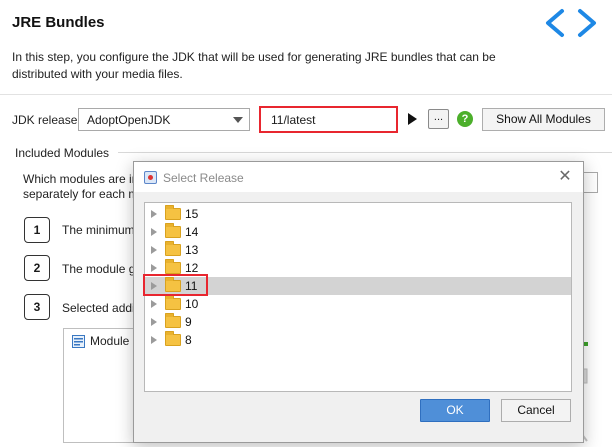 Image resolution: width=612 pixels, height=447 pixels. I want to click on tree-node-label: 14, so click(192, 232).